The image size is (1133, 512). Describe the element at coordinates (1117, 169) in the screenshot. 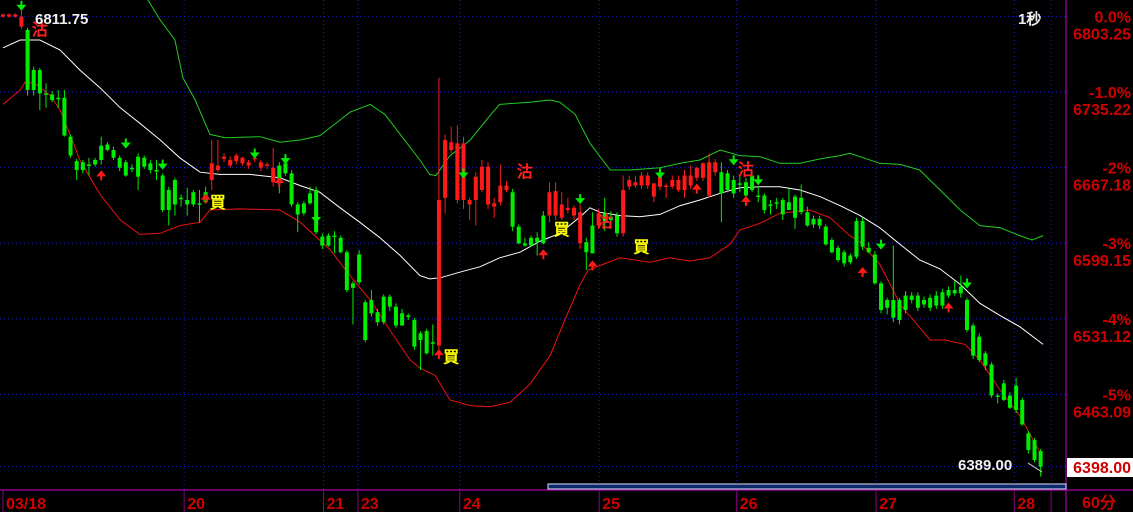

I see `y-tick-pct-label: -2%` at that location.